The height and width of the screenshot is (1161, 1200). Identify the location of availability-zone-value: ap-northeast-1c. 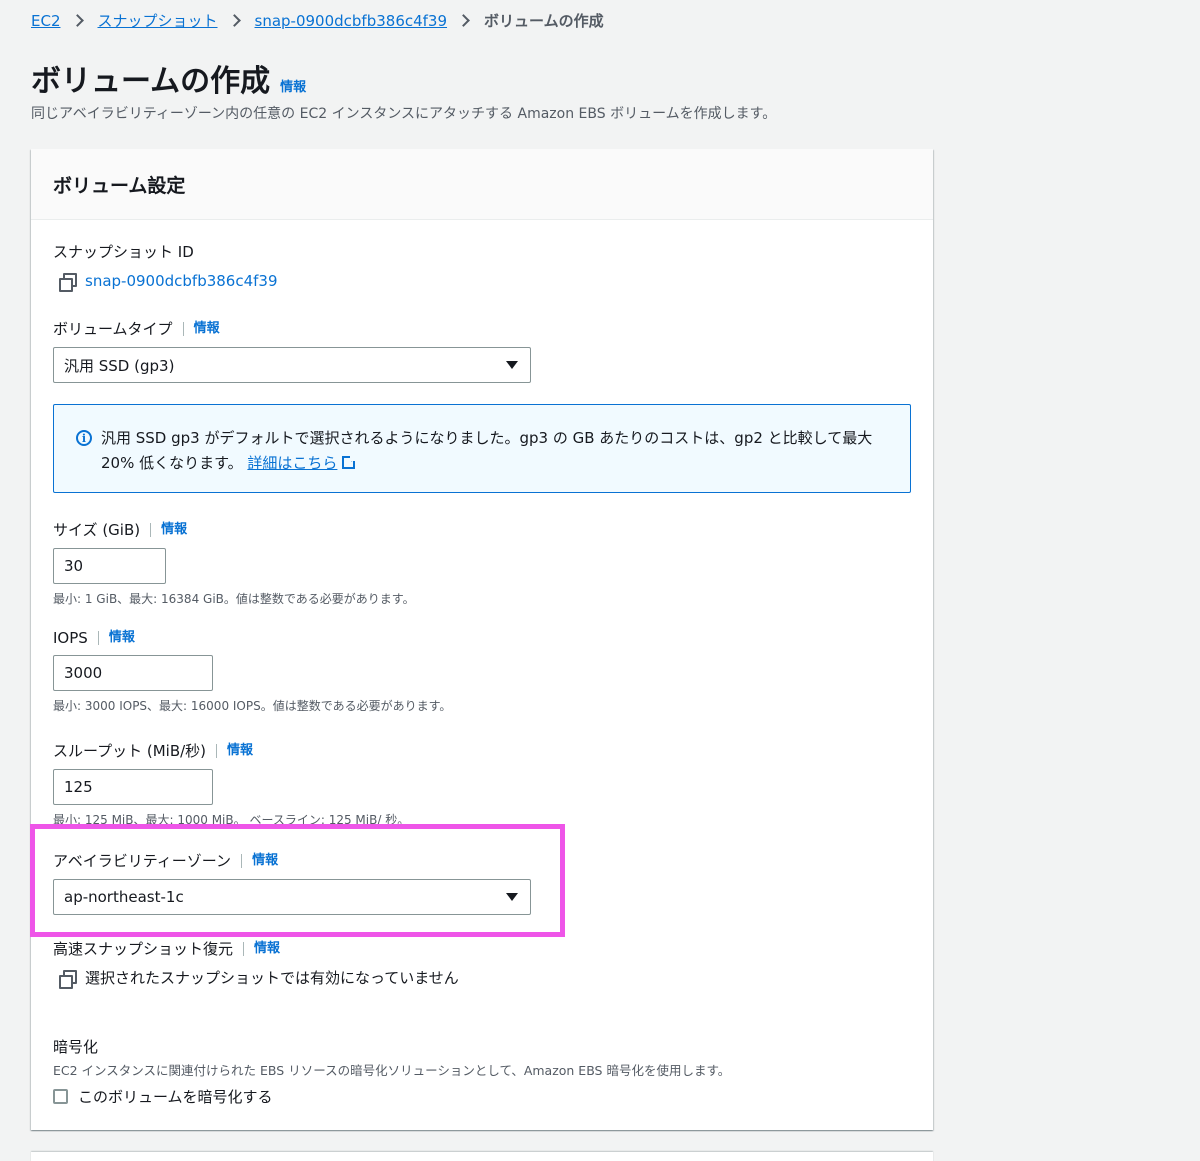
(124, 897).